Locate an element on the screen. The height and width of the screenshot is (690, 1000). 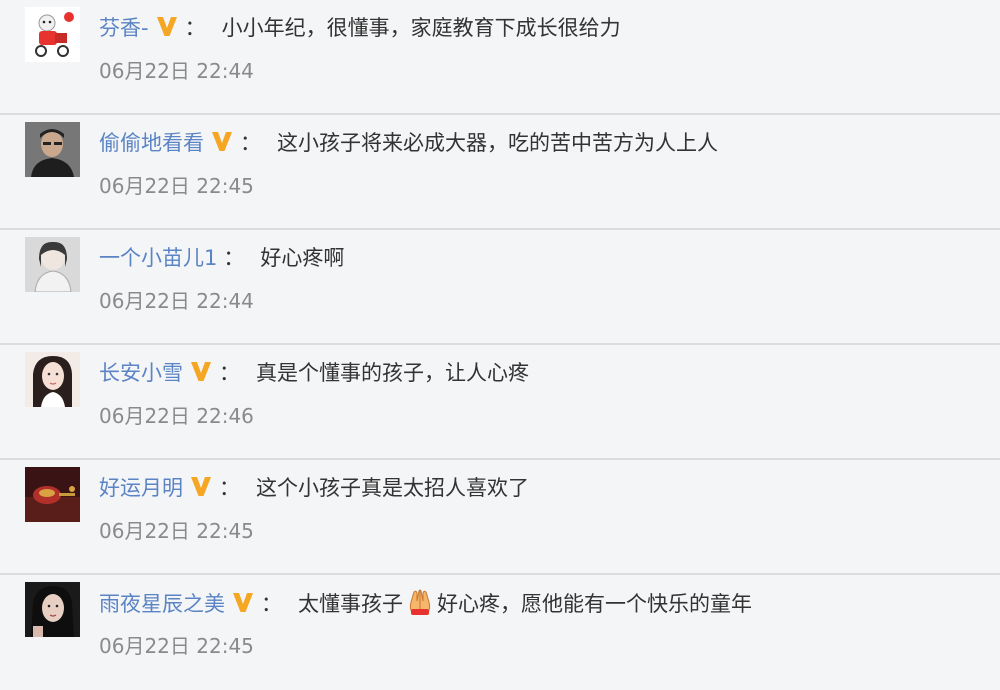
girl-sketch-avatar-icon is located at coordinates (52, 264).